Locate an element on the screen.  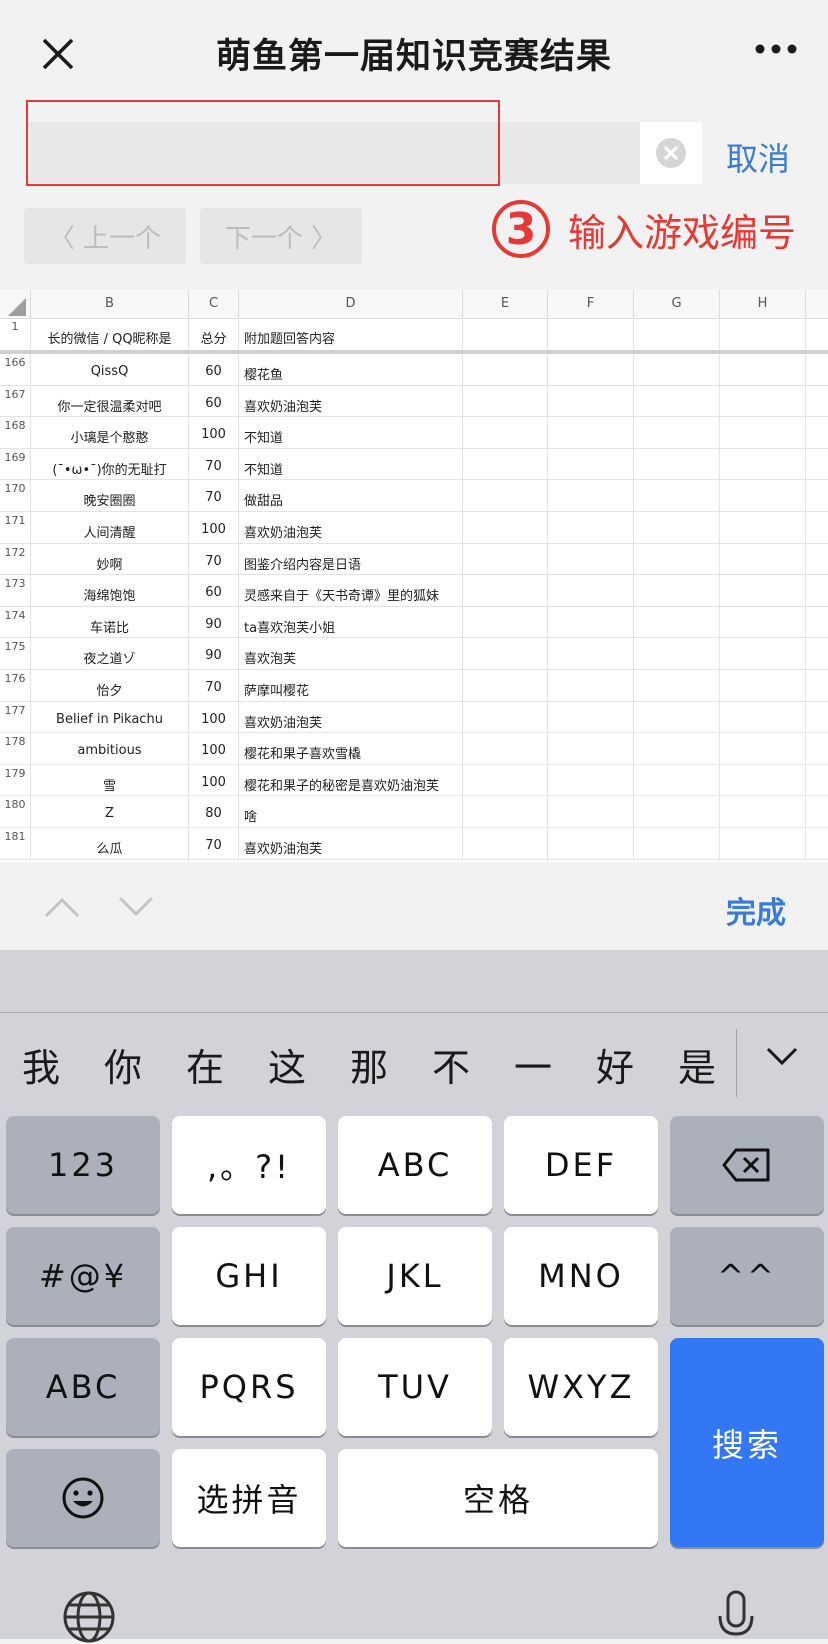
key-abc-switch: ABC is located at coordinates (83, 1387).